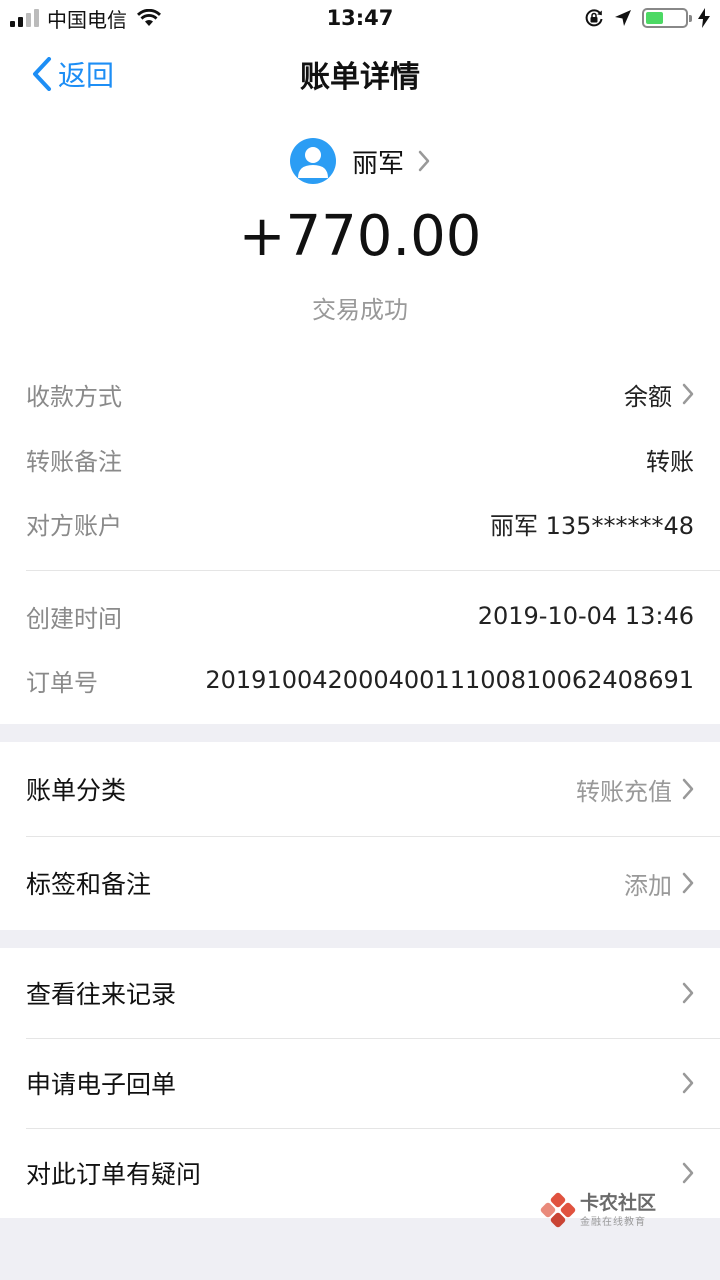 The width and height of the screenshot is (720, 1280). Describe the element at coordinates (360, 459) in the screenshot. I see `detail-row-transfer-note: 转账备注 转账` at that location.